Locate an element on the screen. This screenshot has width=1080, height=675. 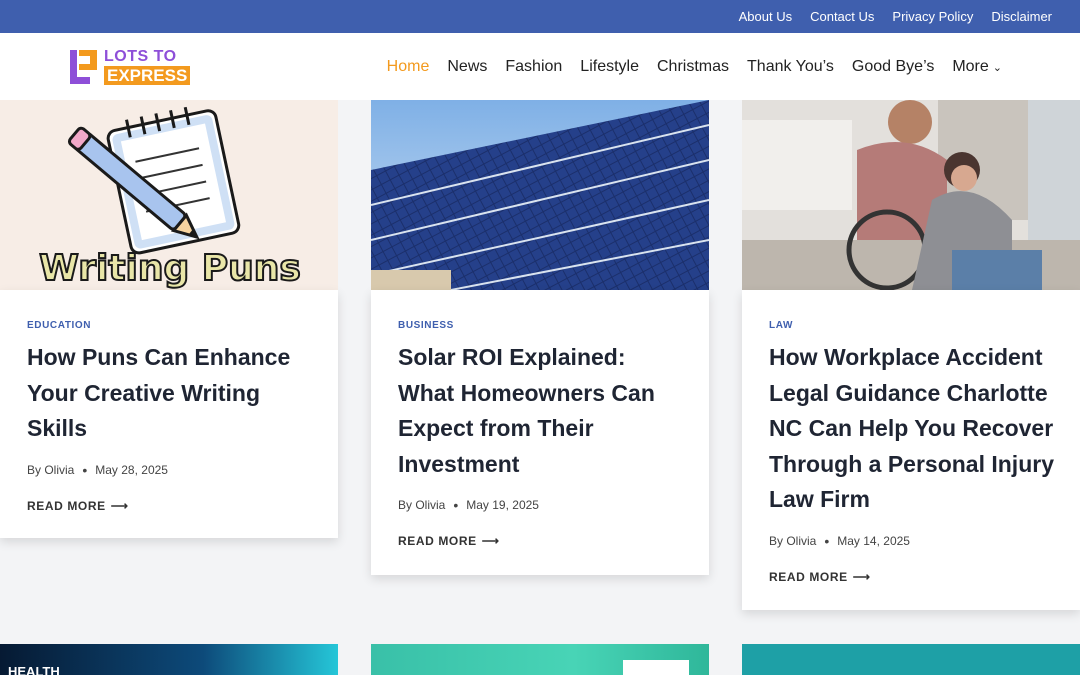
thumbnail-caption: Writing Puns is located at coordinates (170, 268).